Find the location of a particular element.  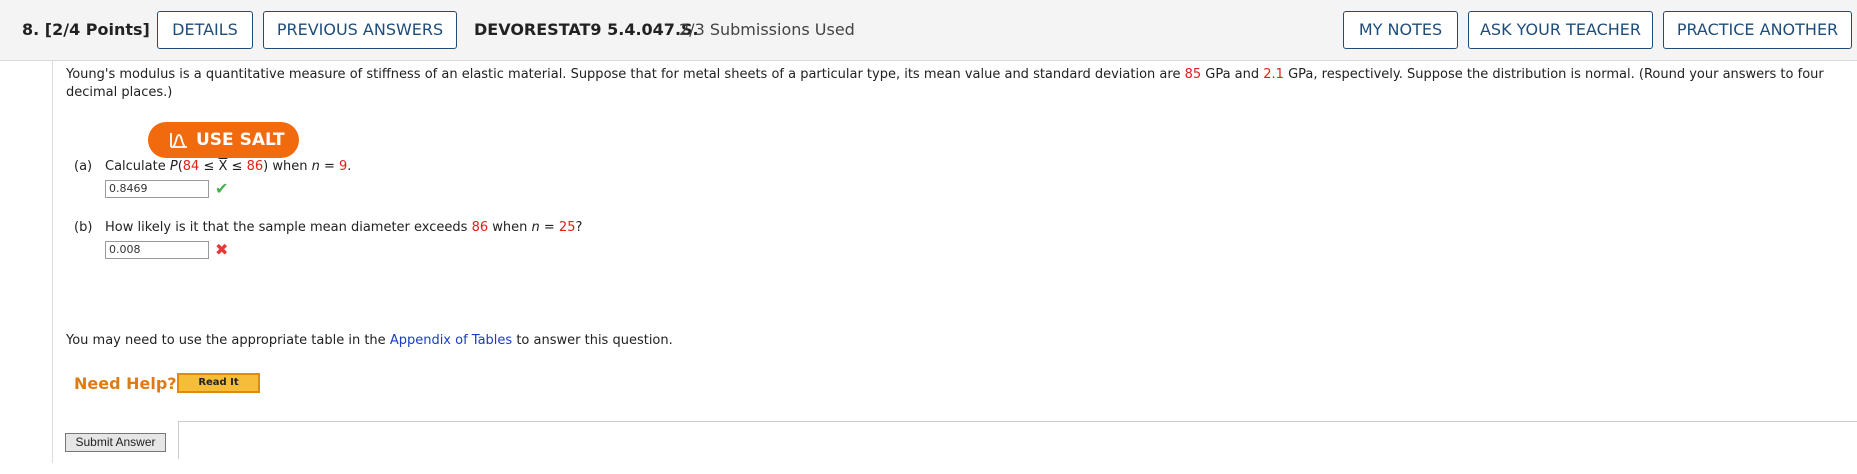

text-part: ) when is located at coordinates (287, 166).